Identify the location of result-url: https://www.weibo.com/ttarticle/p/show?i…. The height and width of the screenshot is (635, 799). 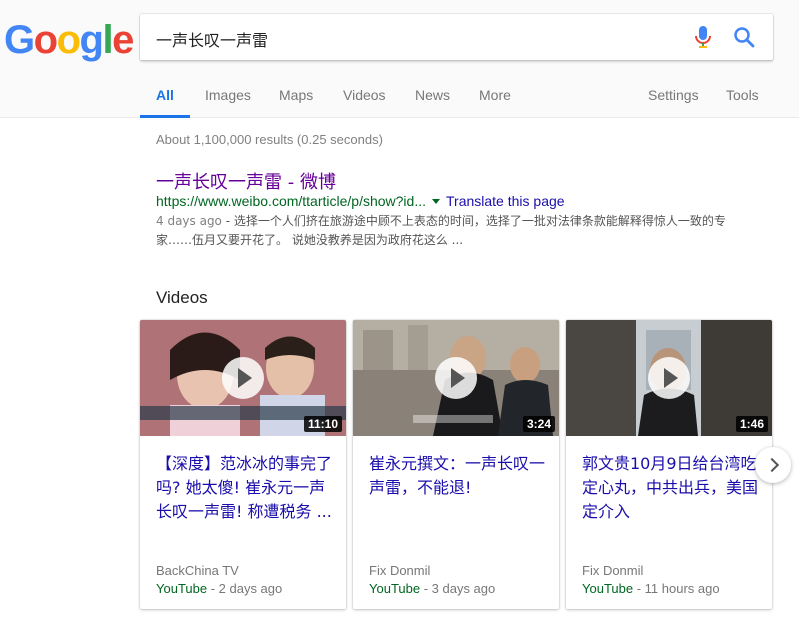
(291, 201).